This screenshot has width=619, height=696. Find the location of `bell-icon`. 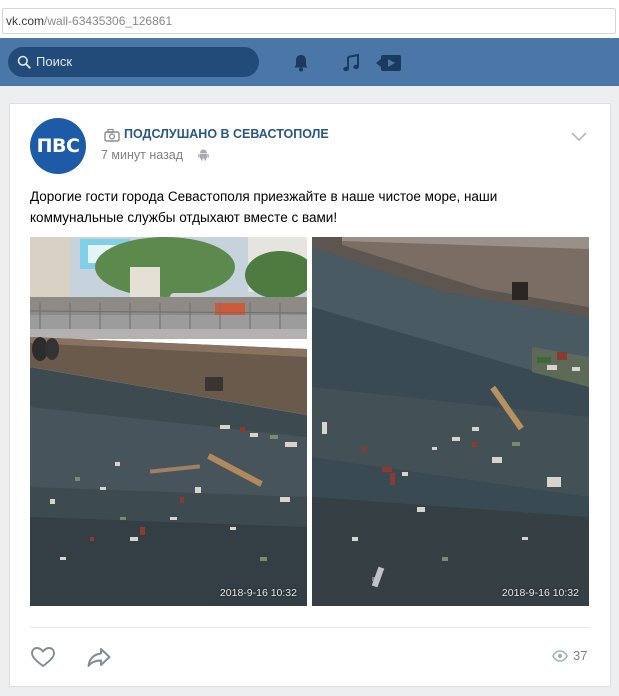

bell-icon is located at coordinates (301, 63).